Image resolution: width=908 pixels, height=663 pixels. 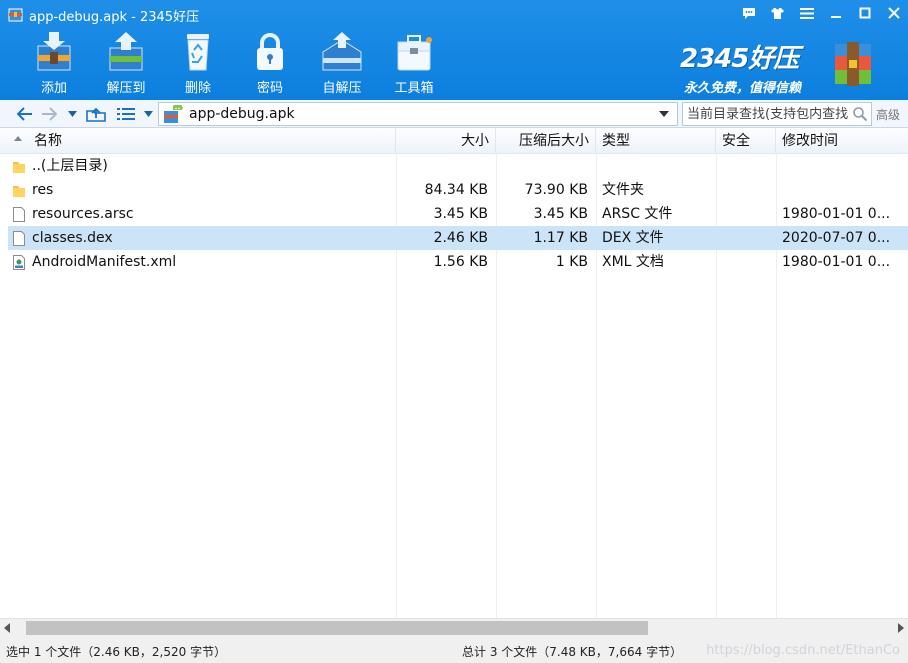 What do you see at coordinates (242, 114) in the screenshot?
I see `current-path: app-debug.apk` at bounding box center [242, 114].